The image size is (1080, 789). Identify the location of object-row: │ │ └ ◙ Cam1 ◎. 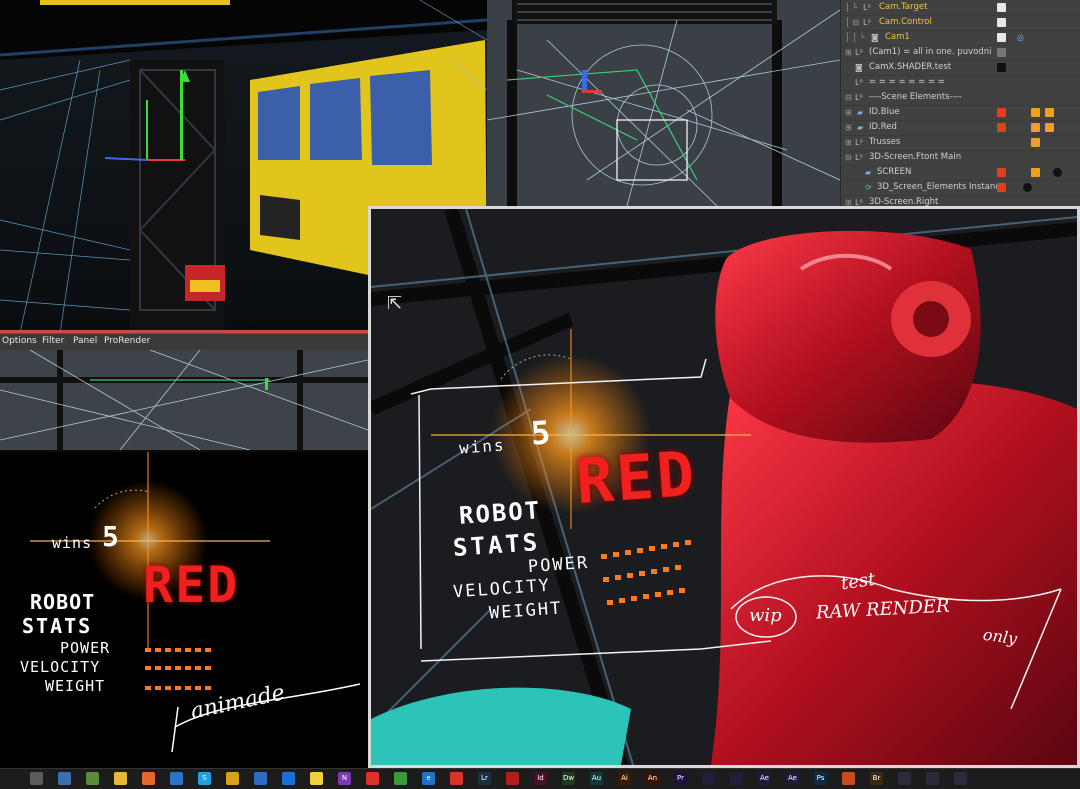
(960, 38).